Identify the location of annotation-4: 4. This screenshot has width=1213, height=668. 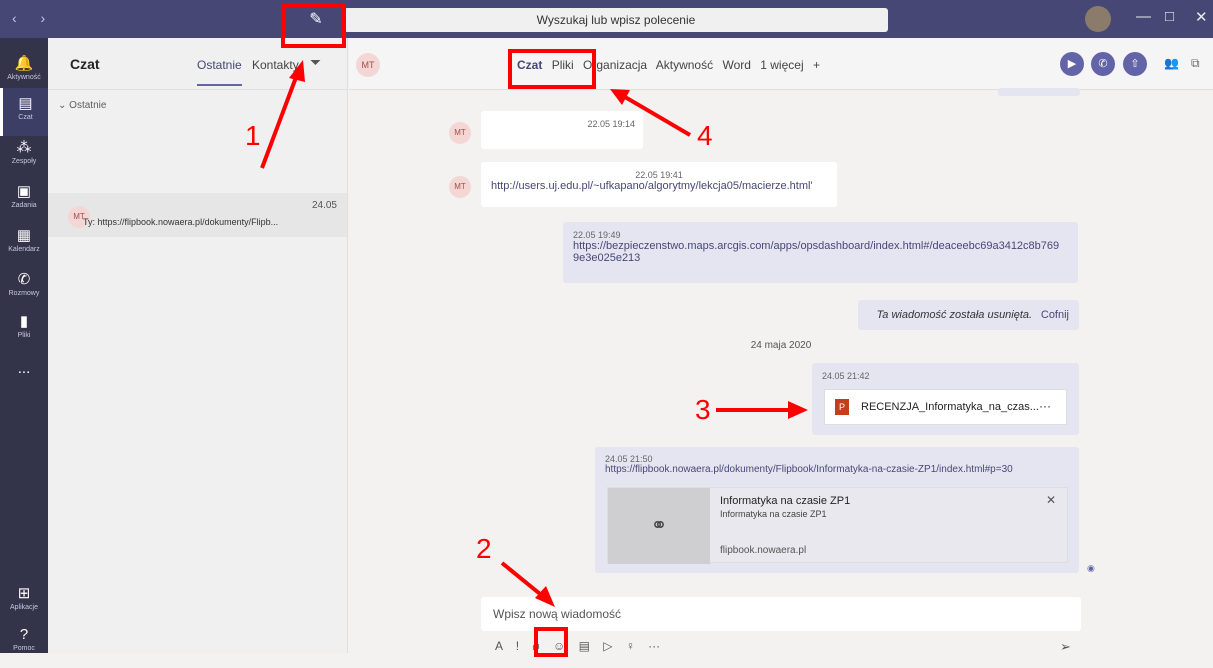
(705, 135).